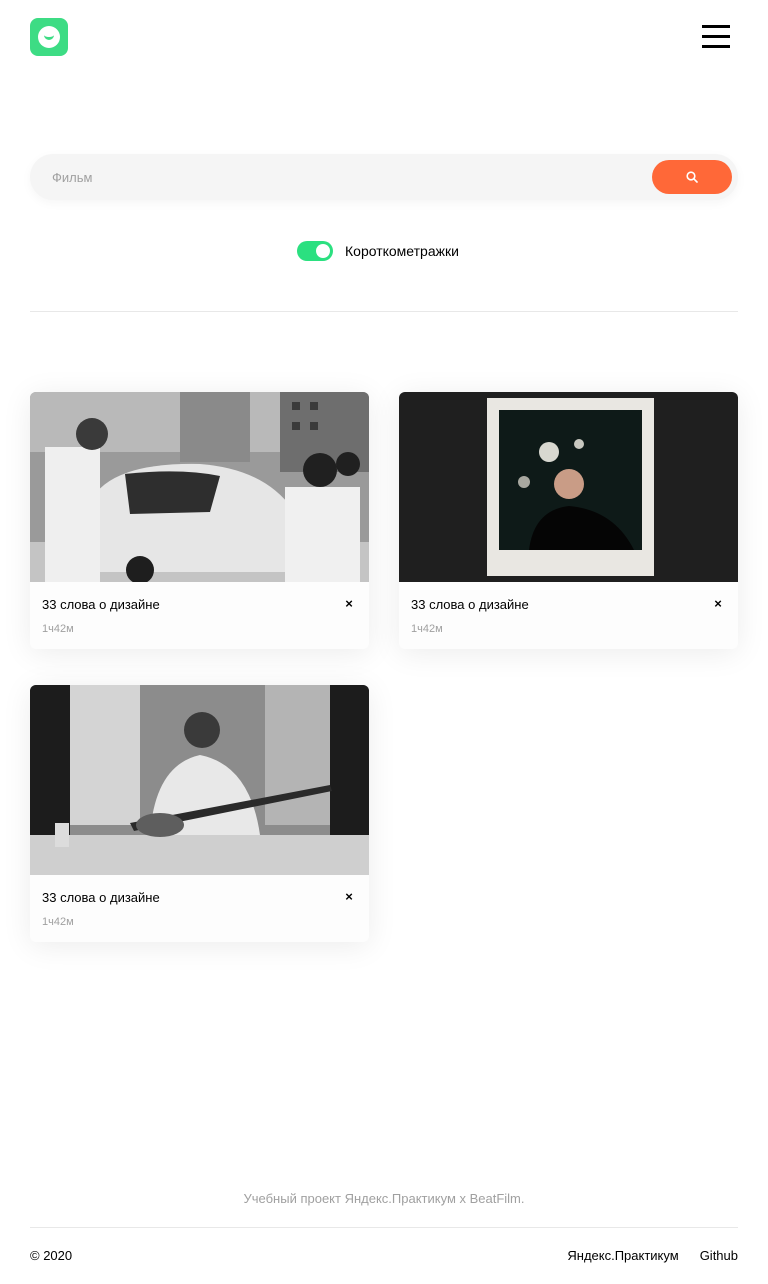 This screenshot has height=1284, width=768. I want to click on short-films-filter: Короткометражки, so click(378, 251).